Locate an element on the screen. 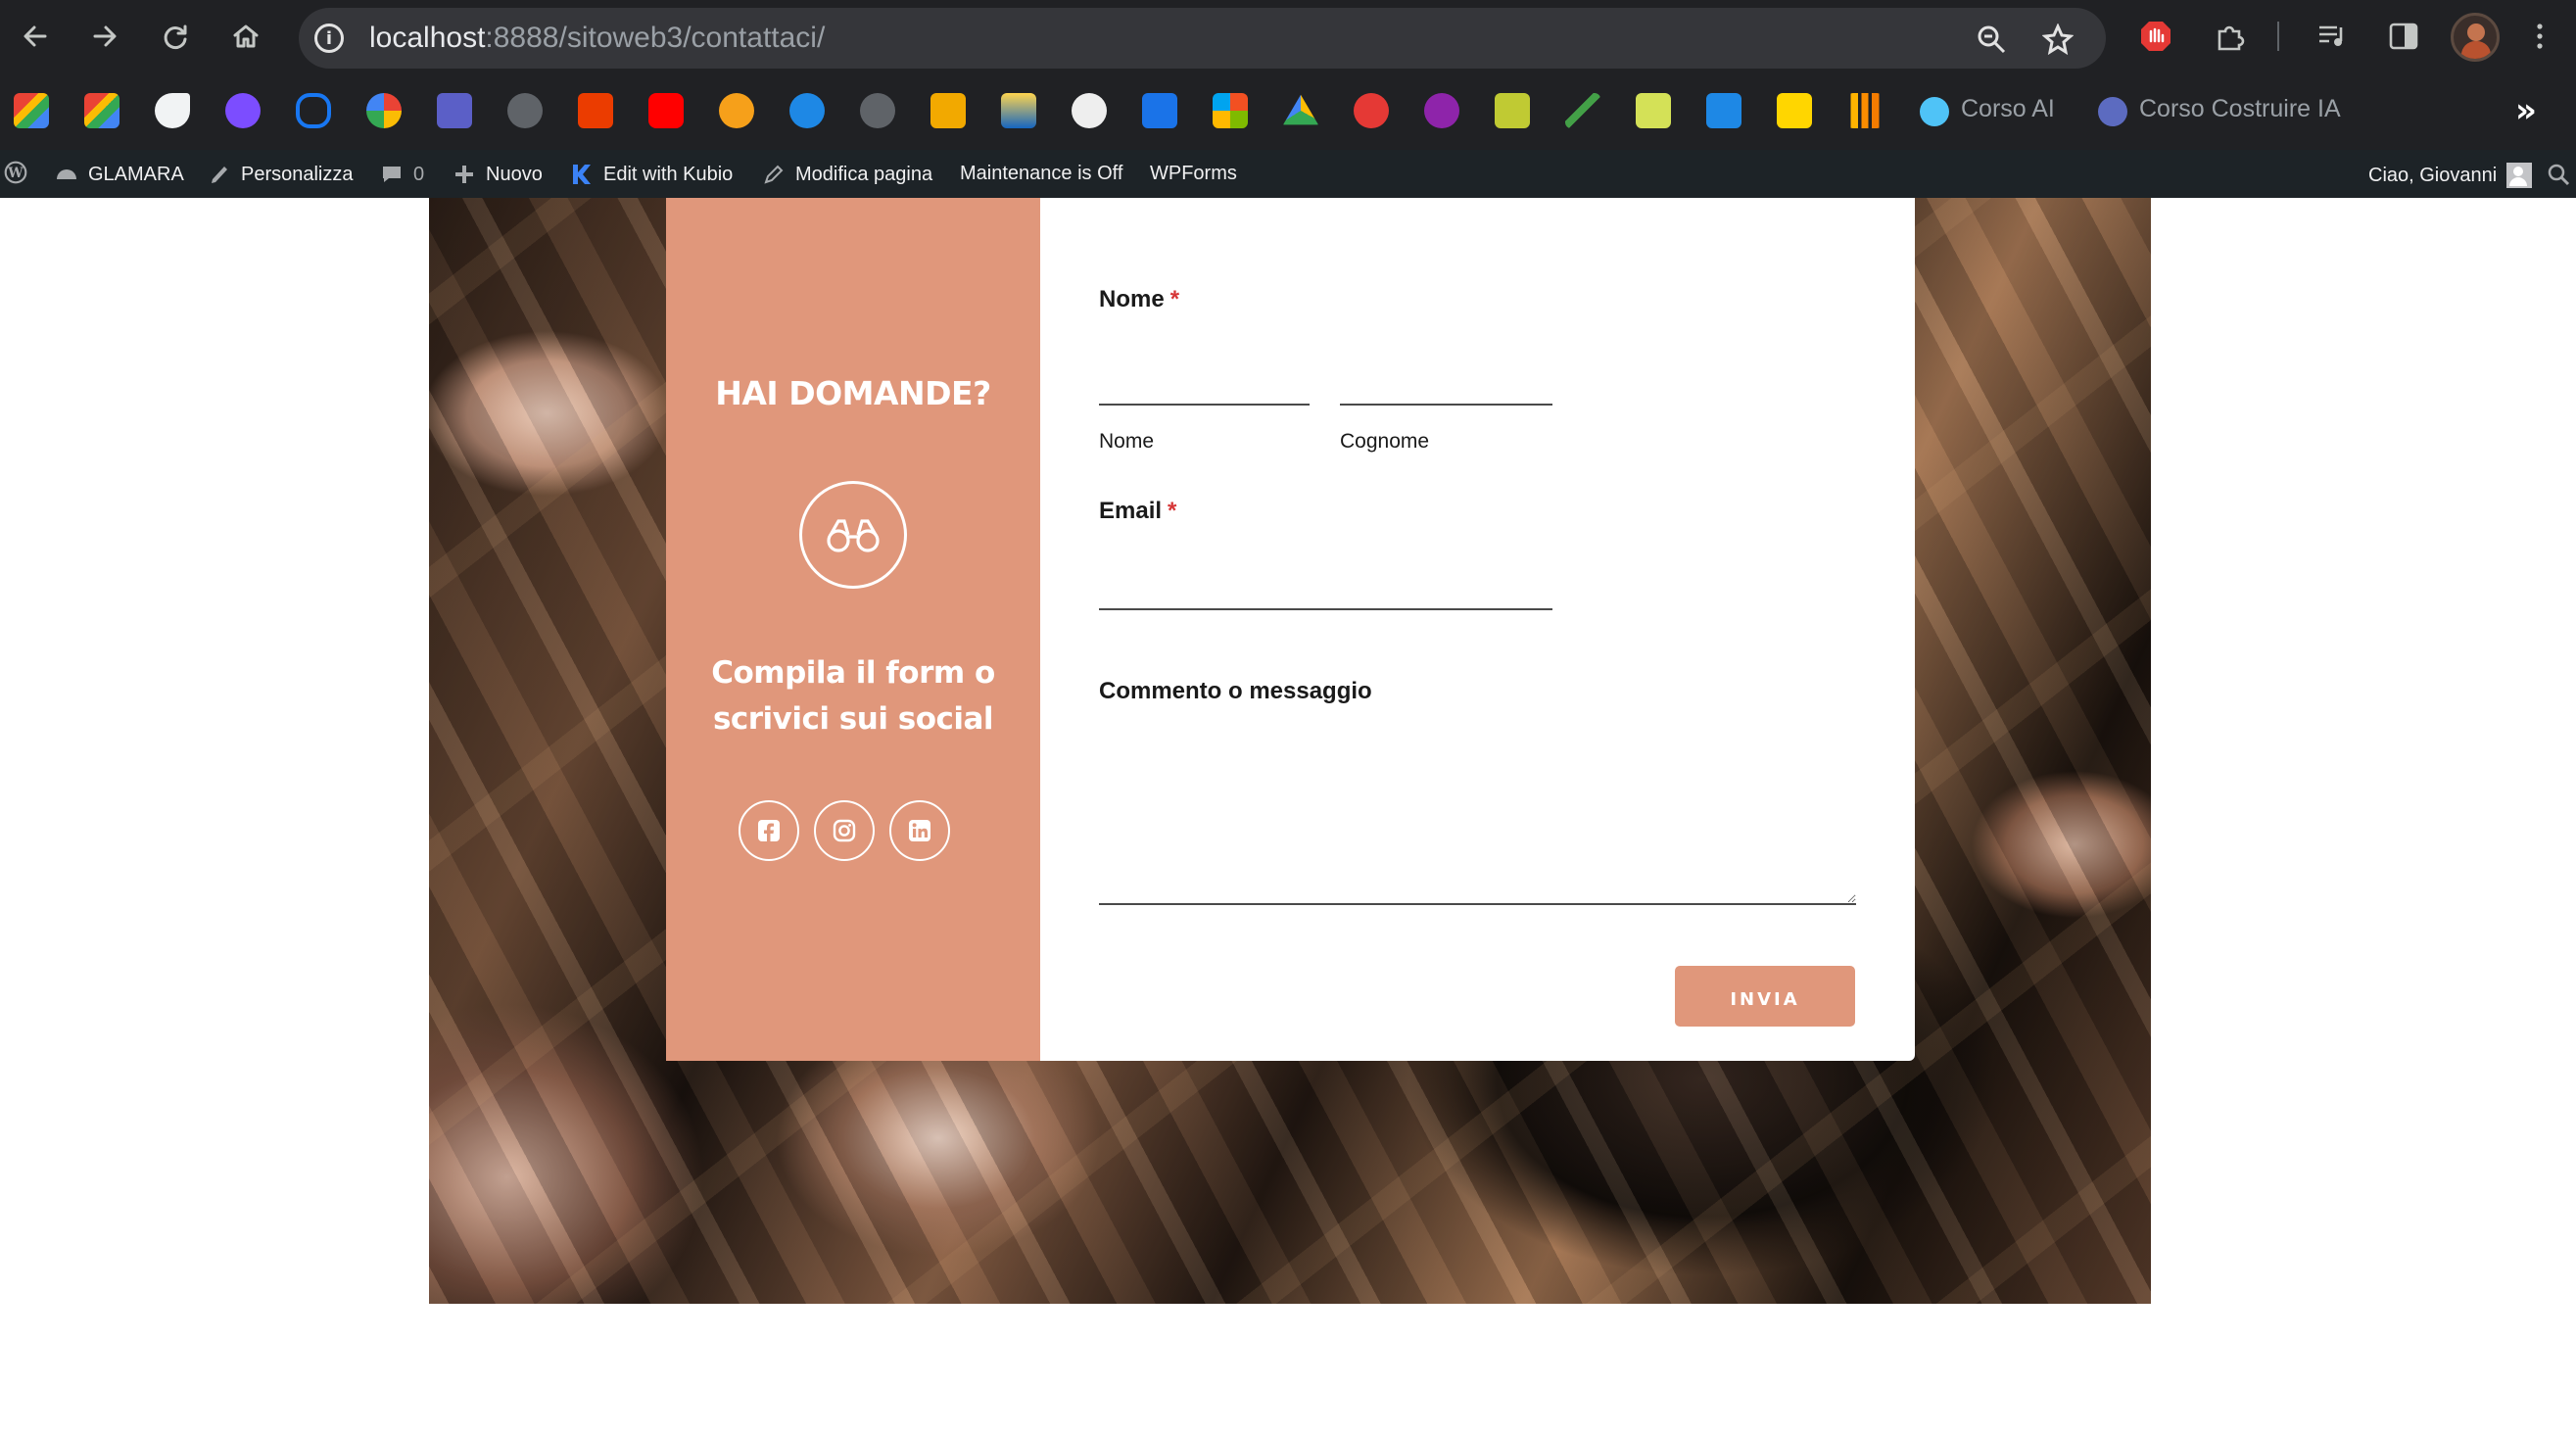  sidebar-subtitle: Compila il form o scrivici sui social is located at coordinates (853, 696).